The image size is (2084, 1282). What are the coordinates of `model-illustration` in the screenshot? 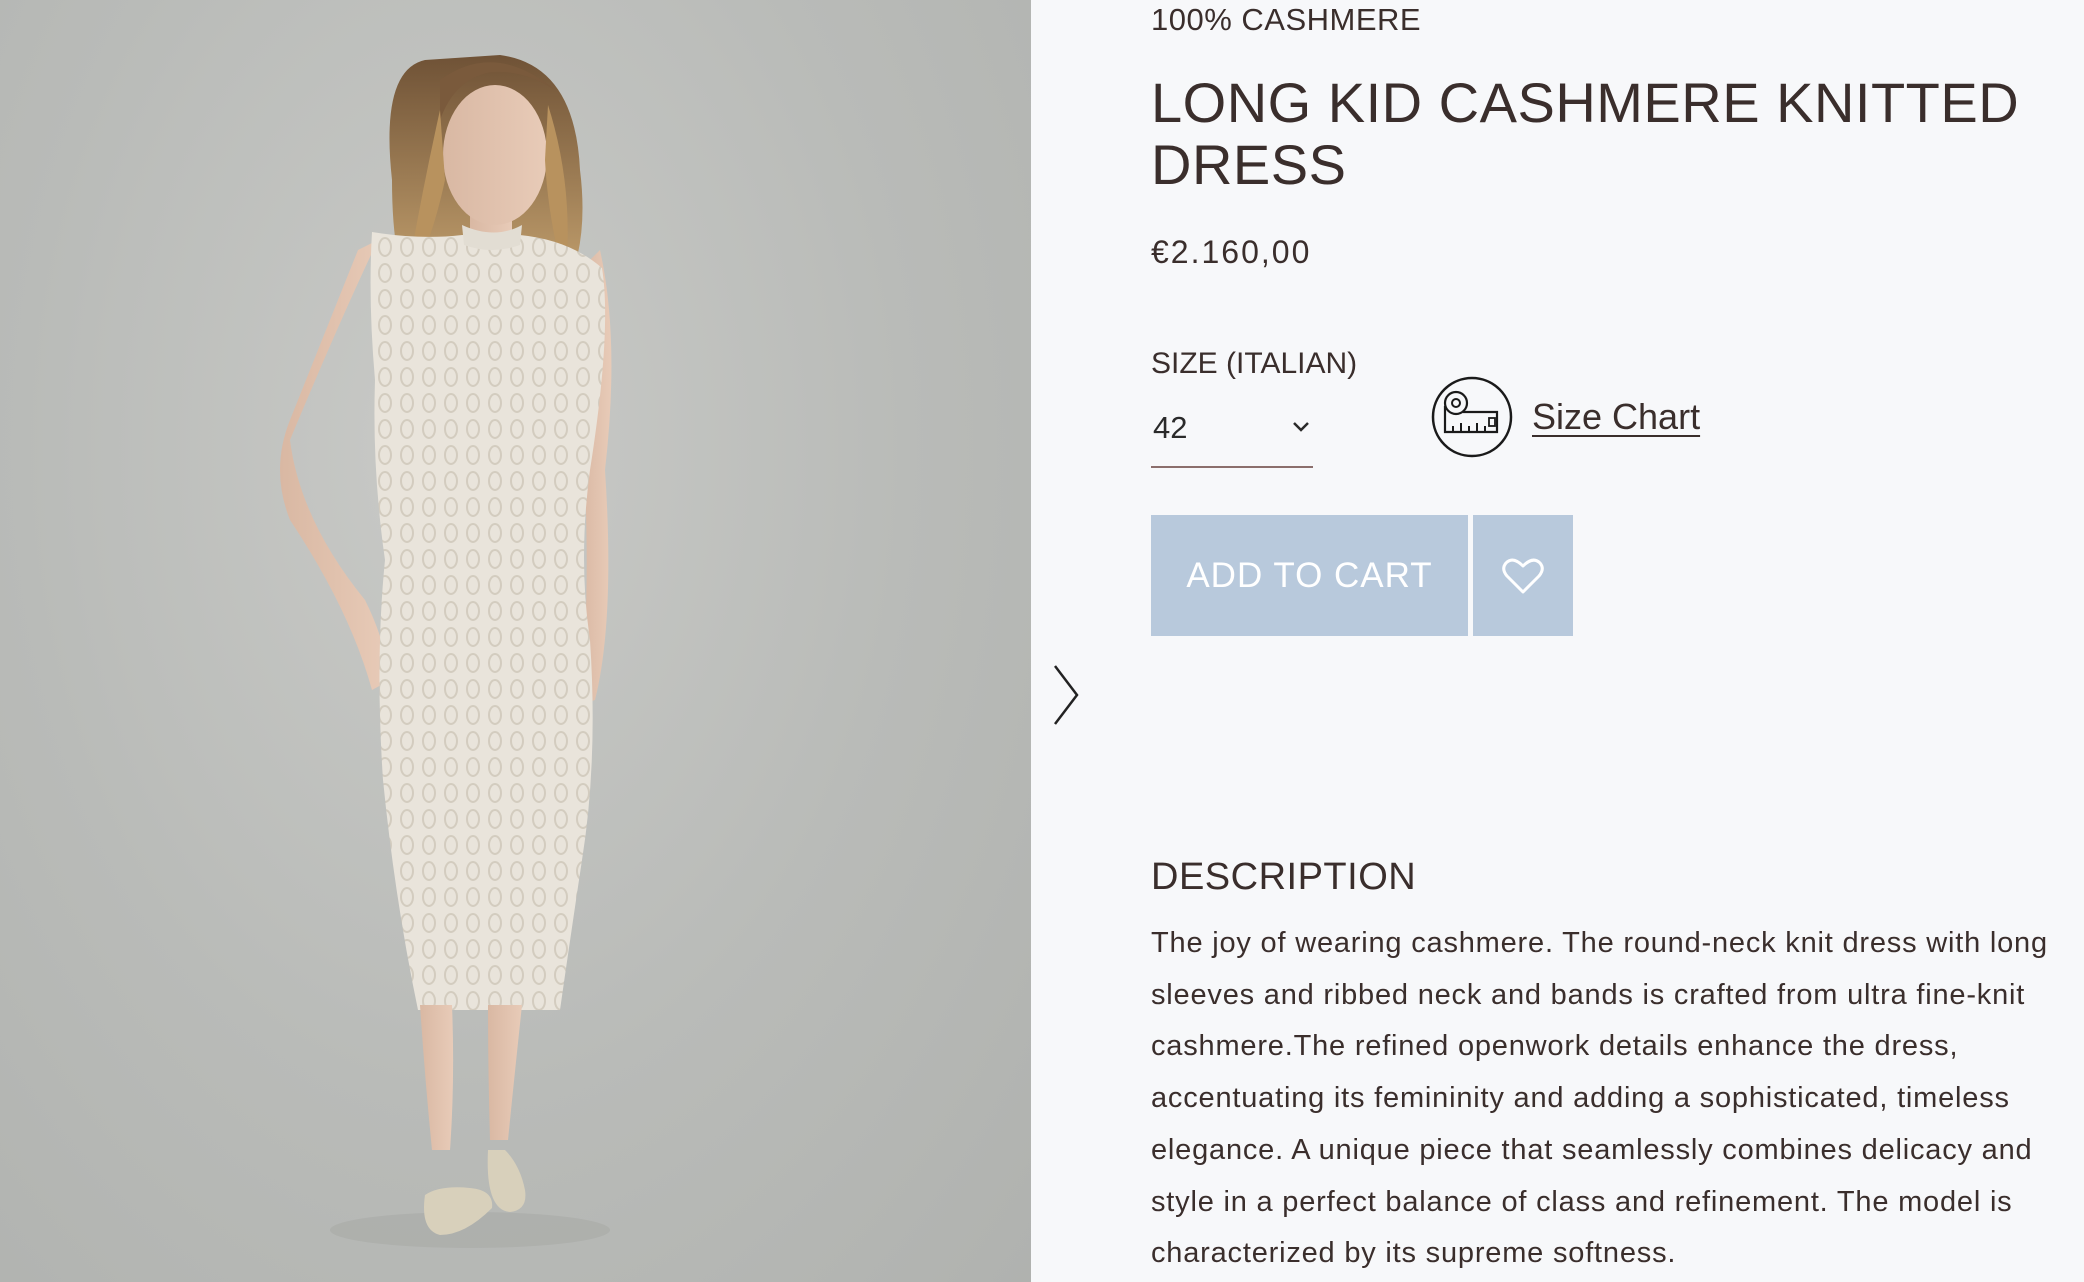 It's located at (446, 651).